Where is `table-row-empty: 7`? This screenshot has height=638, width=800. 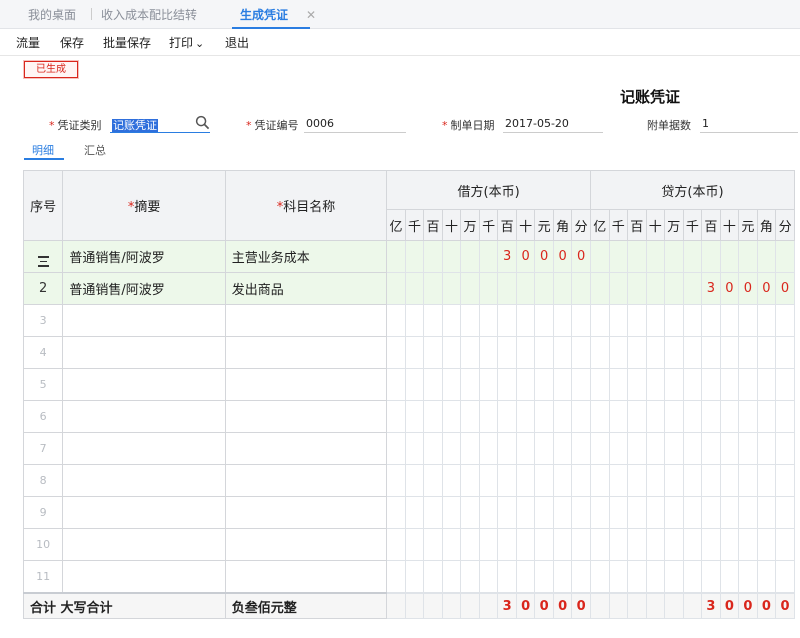
table-row-empty: 7 is located at coordinates (408, 448).